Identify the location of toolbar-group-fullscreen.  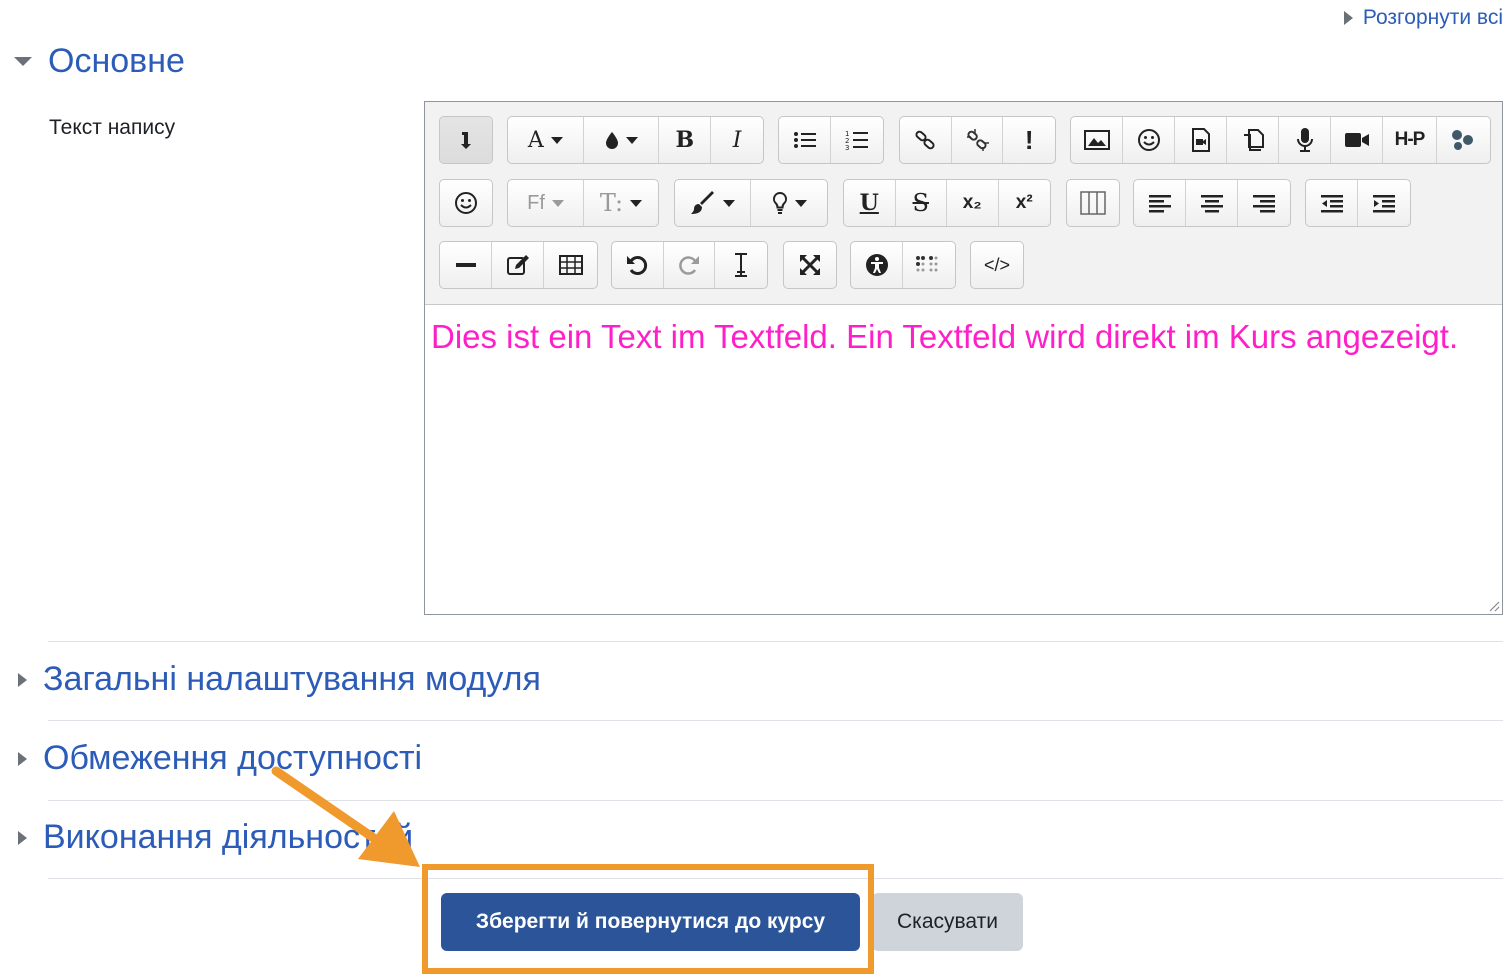
(810, 265).